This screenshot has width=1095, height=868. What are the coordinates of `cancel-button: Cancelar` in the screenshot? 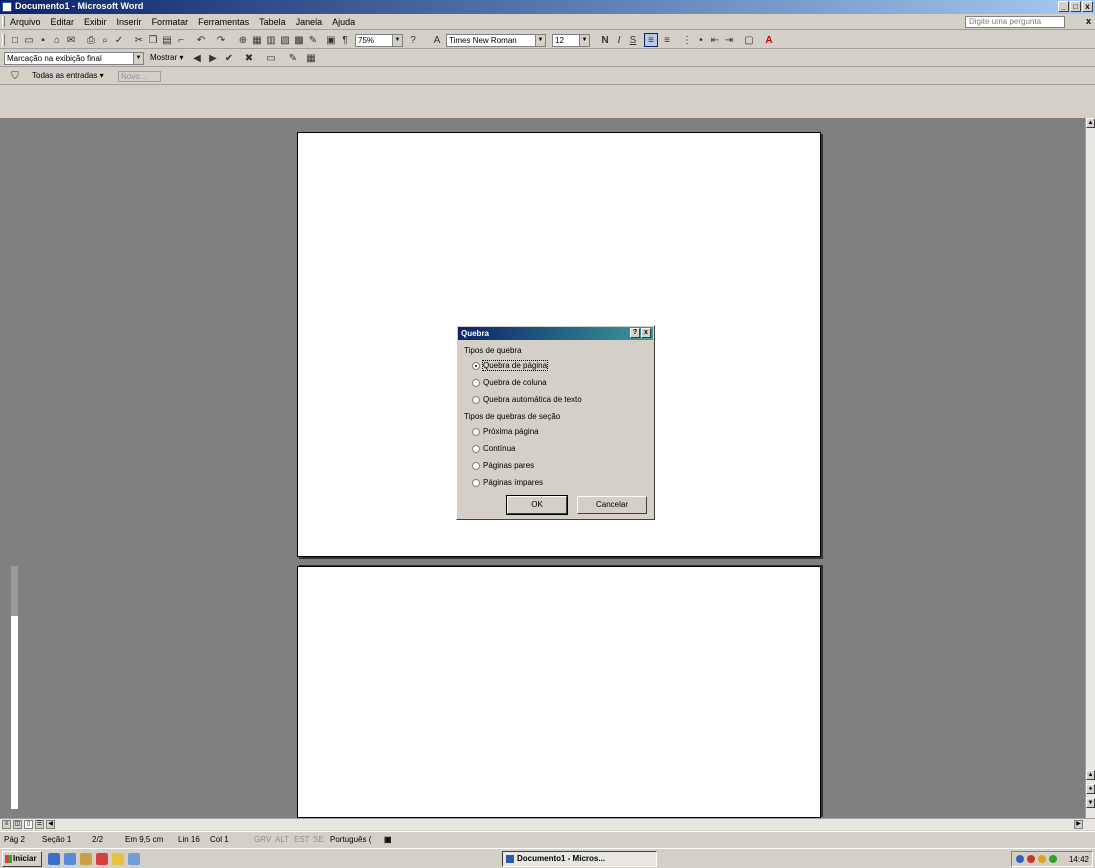 It's located at (612, 505).